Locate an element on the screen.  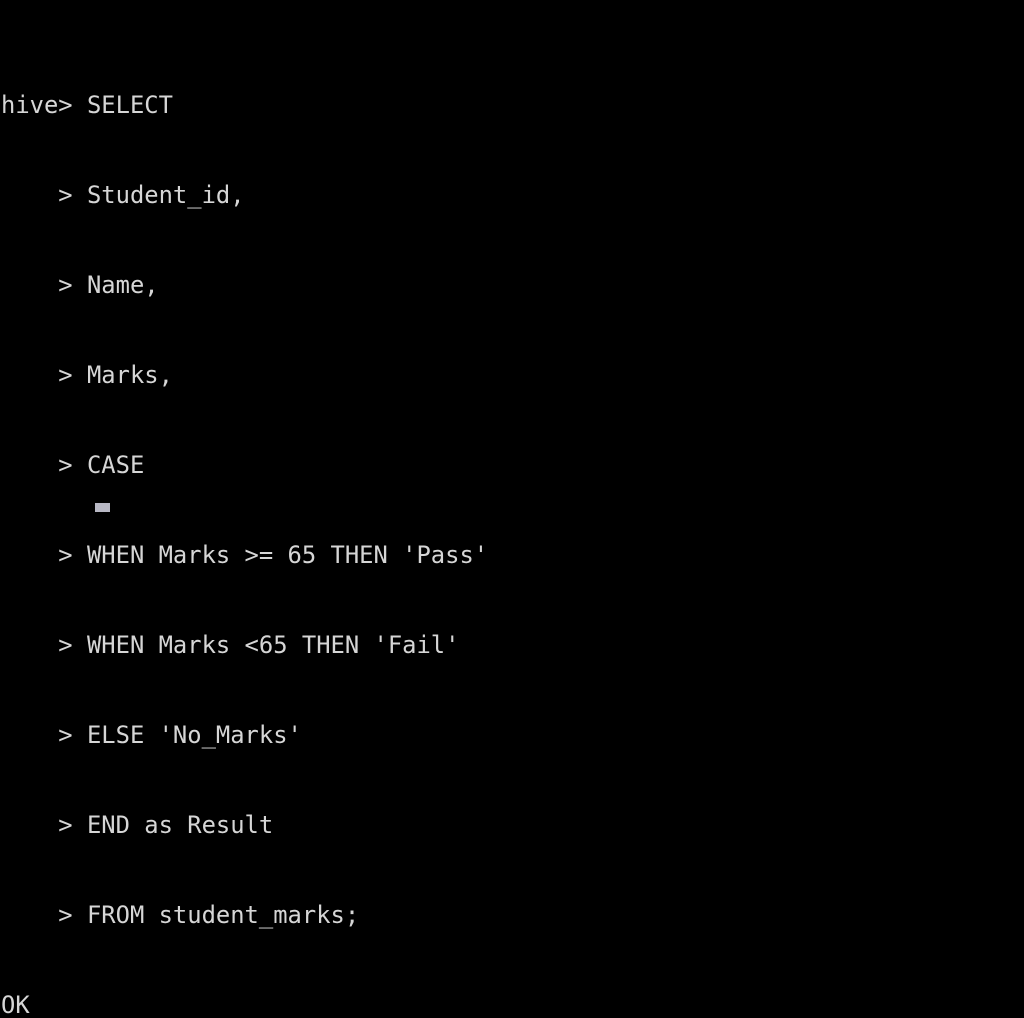
terminal-line-status-ok: OK is located at coordinates (15, 1004).